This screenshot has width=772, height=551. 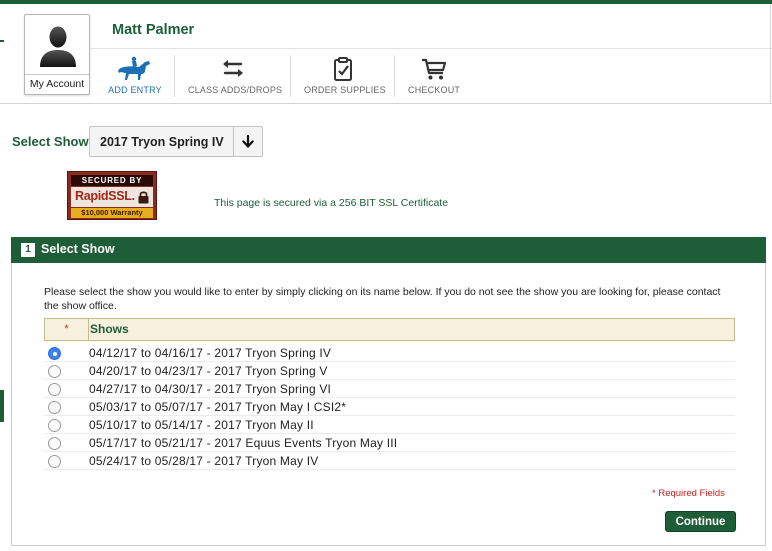 I want to click on nav-order-supplies: ORDER SUPPLIES, so click(x=345, y=77).